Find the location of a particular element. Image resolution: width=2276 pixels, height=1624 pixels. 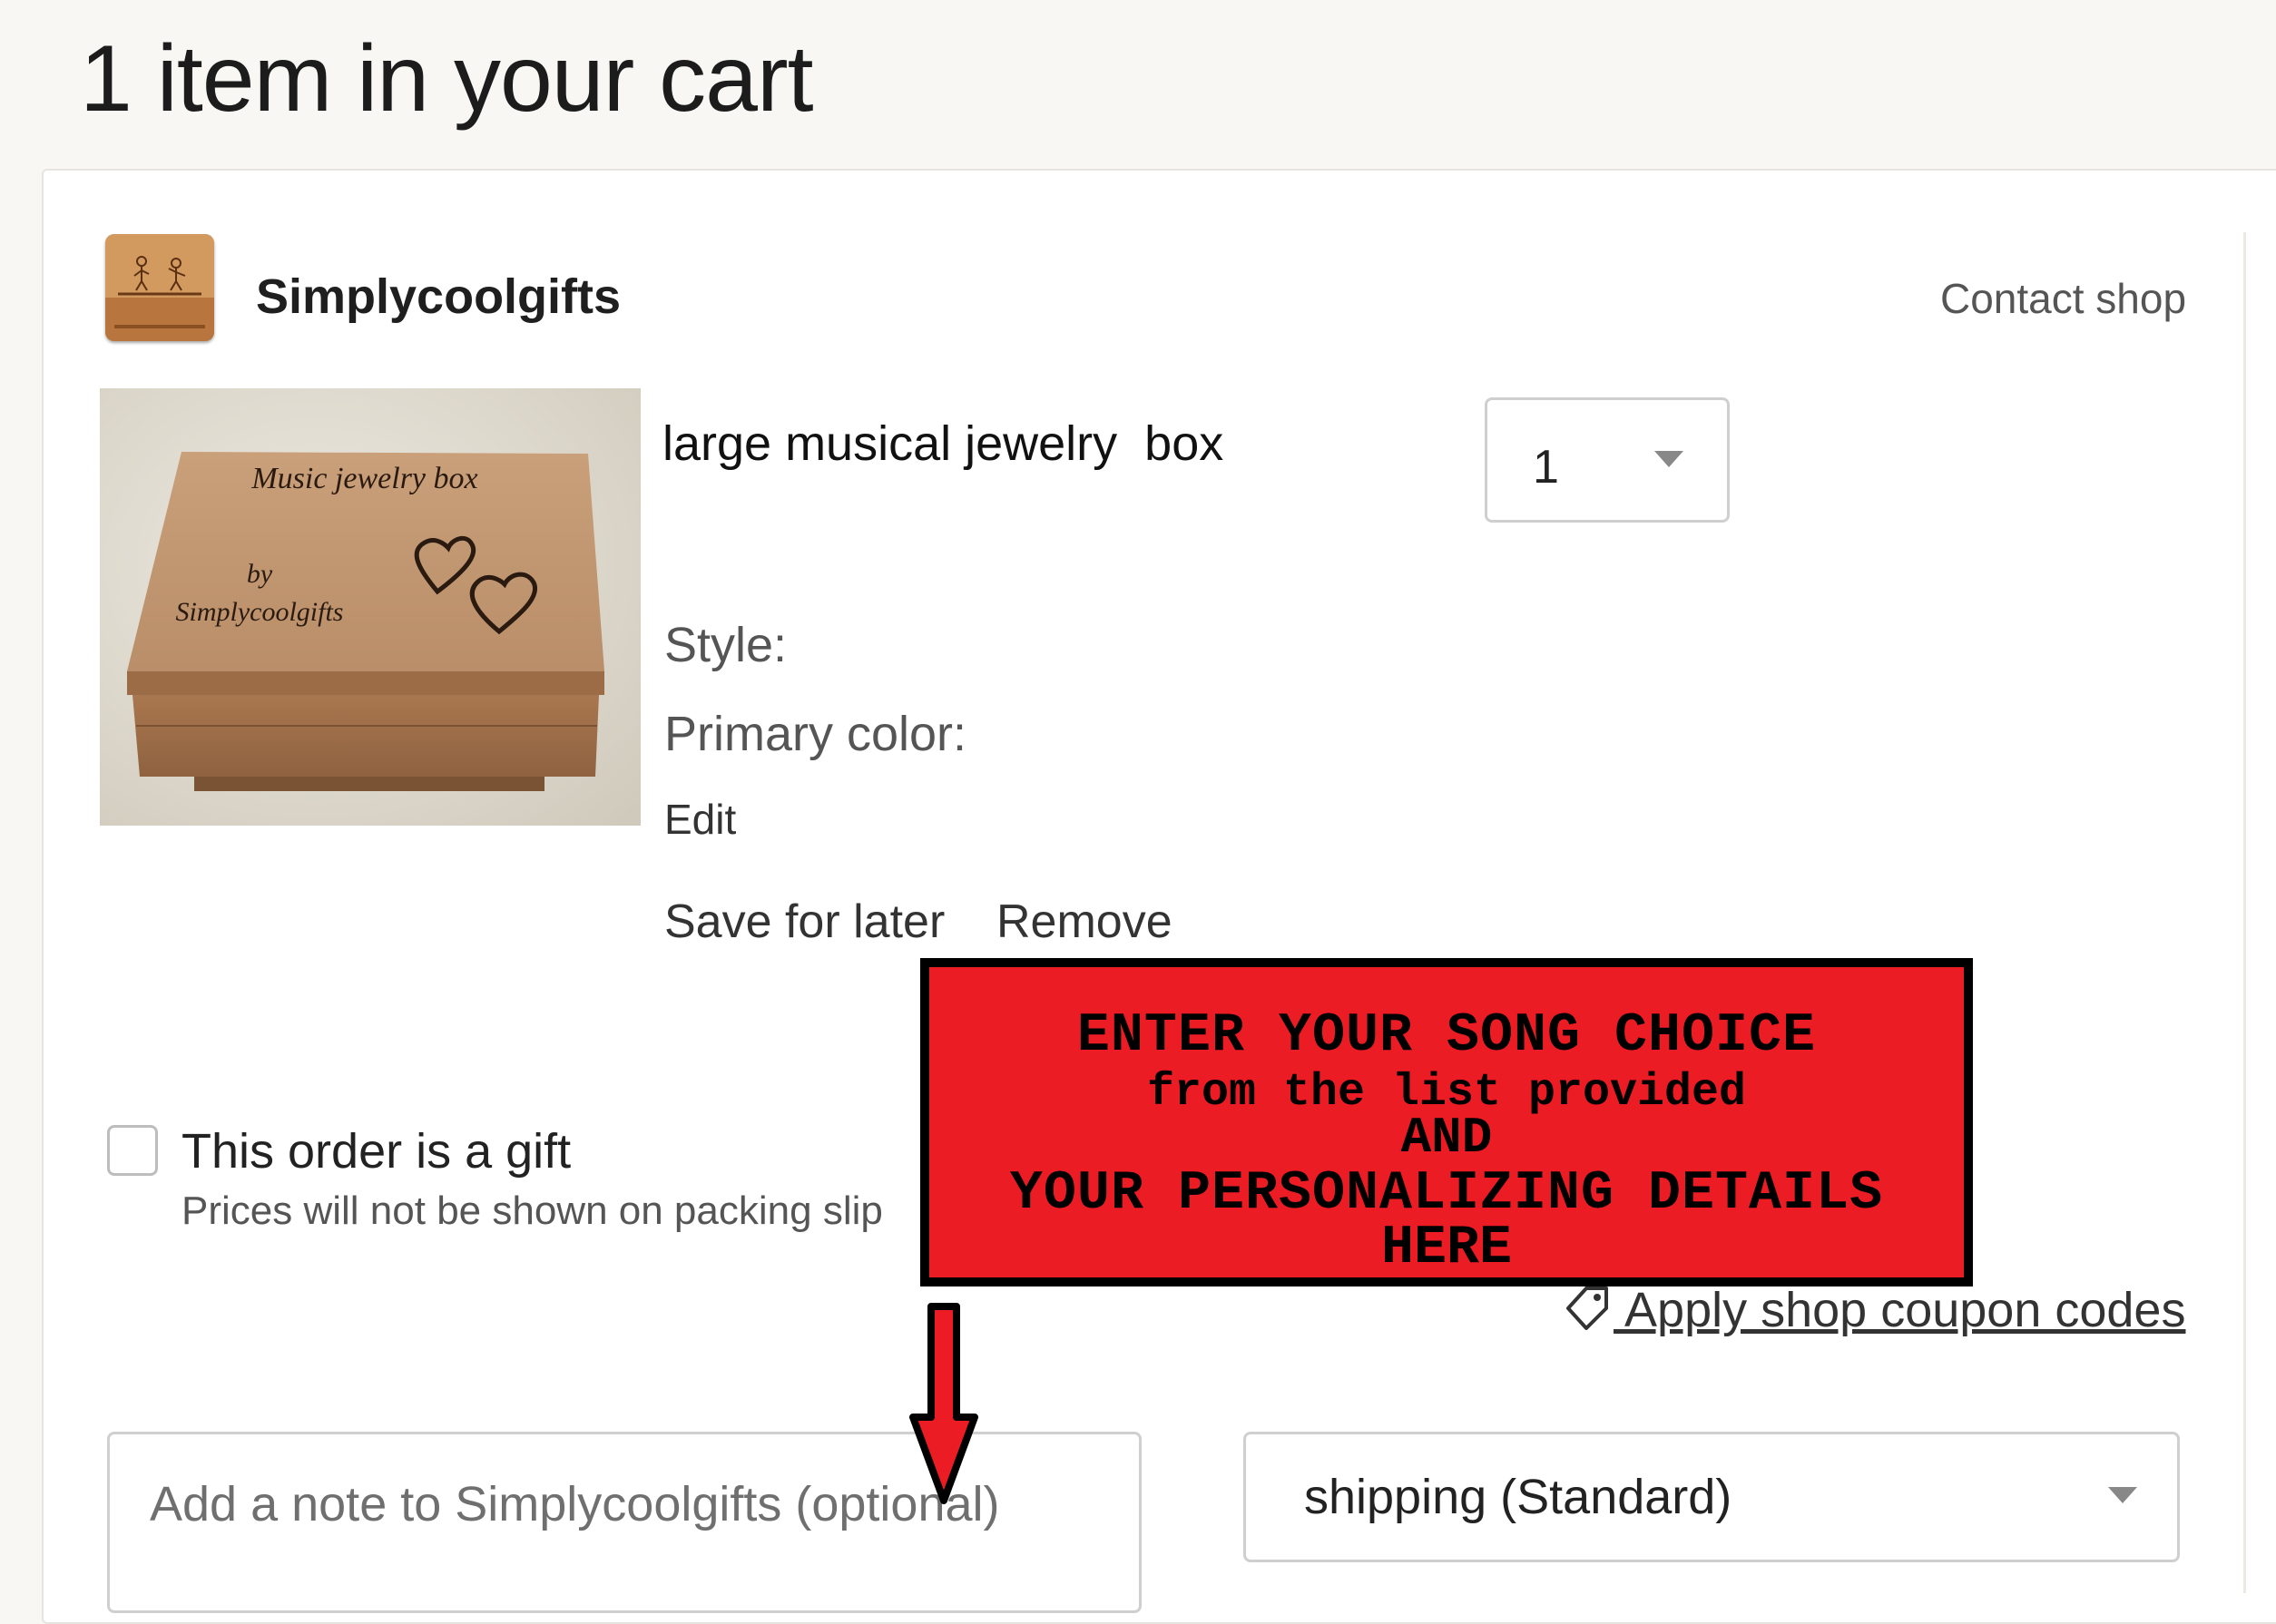

shop-avatar is located at coordinates (159, 287).